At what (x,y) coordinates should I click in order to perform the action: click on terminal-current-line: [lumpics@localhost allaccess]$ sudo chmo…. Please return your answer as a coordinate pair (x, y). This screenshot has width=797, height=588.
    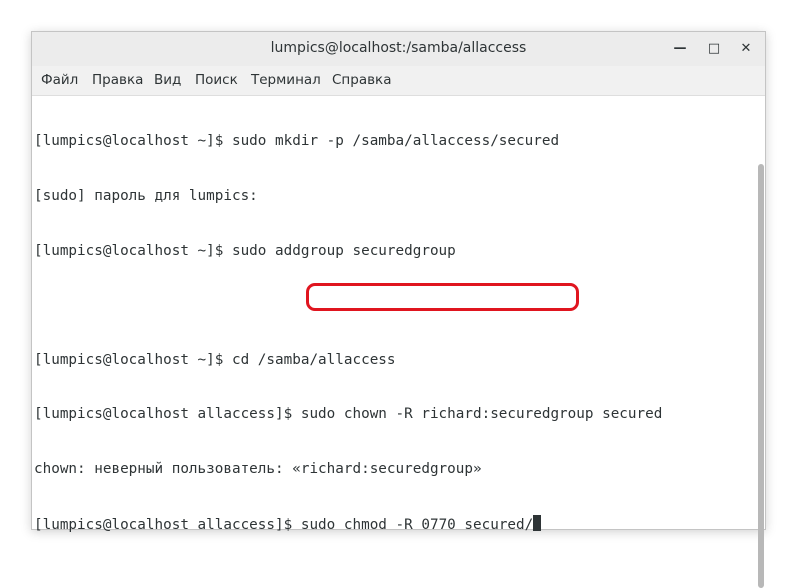
    Looking at the image, I should click on (348, 523).